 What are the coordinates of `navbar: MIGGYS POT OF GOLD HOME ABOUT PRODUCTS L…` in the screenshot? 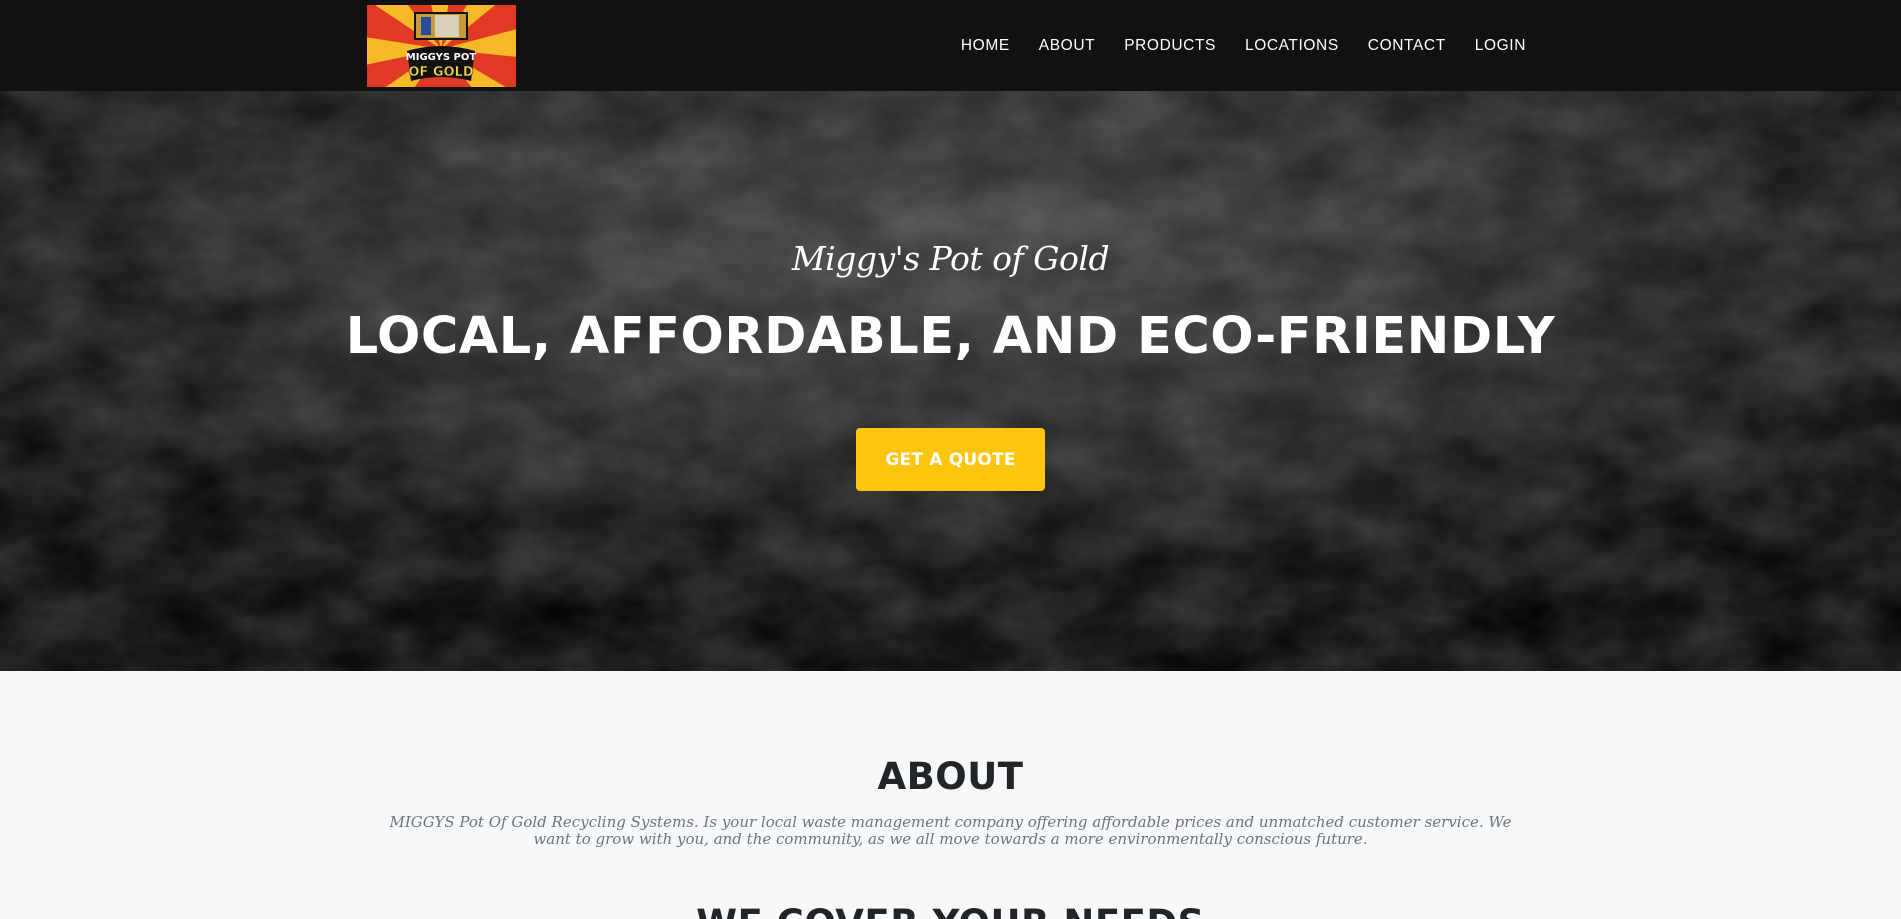 It's located at (950, 45).